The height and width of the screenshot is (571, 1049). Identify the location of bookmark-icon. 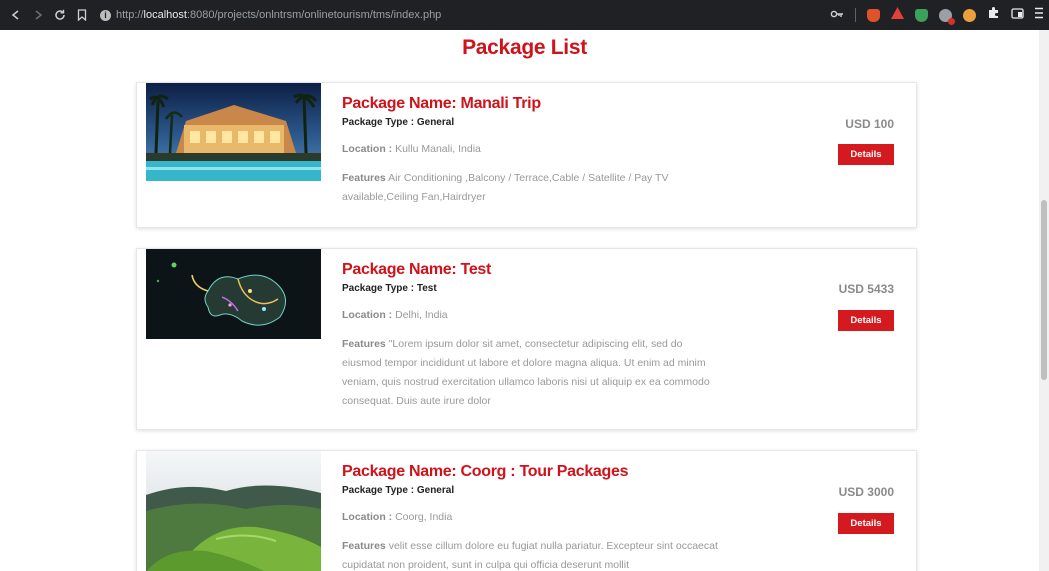
(82, 15).